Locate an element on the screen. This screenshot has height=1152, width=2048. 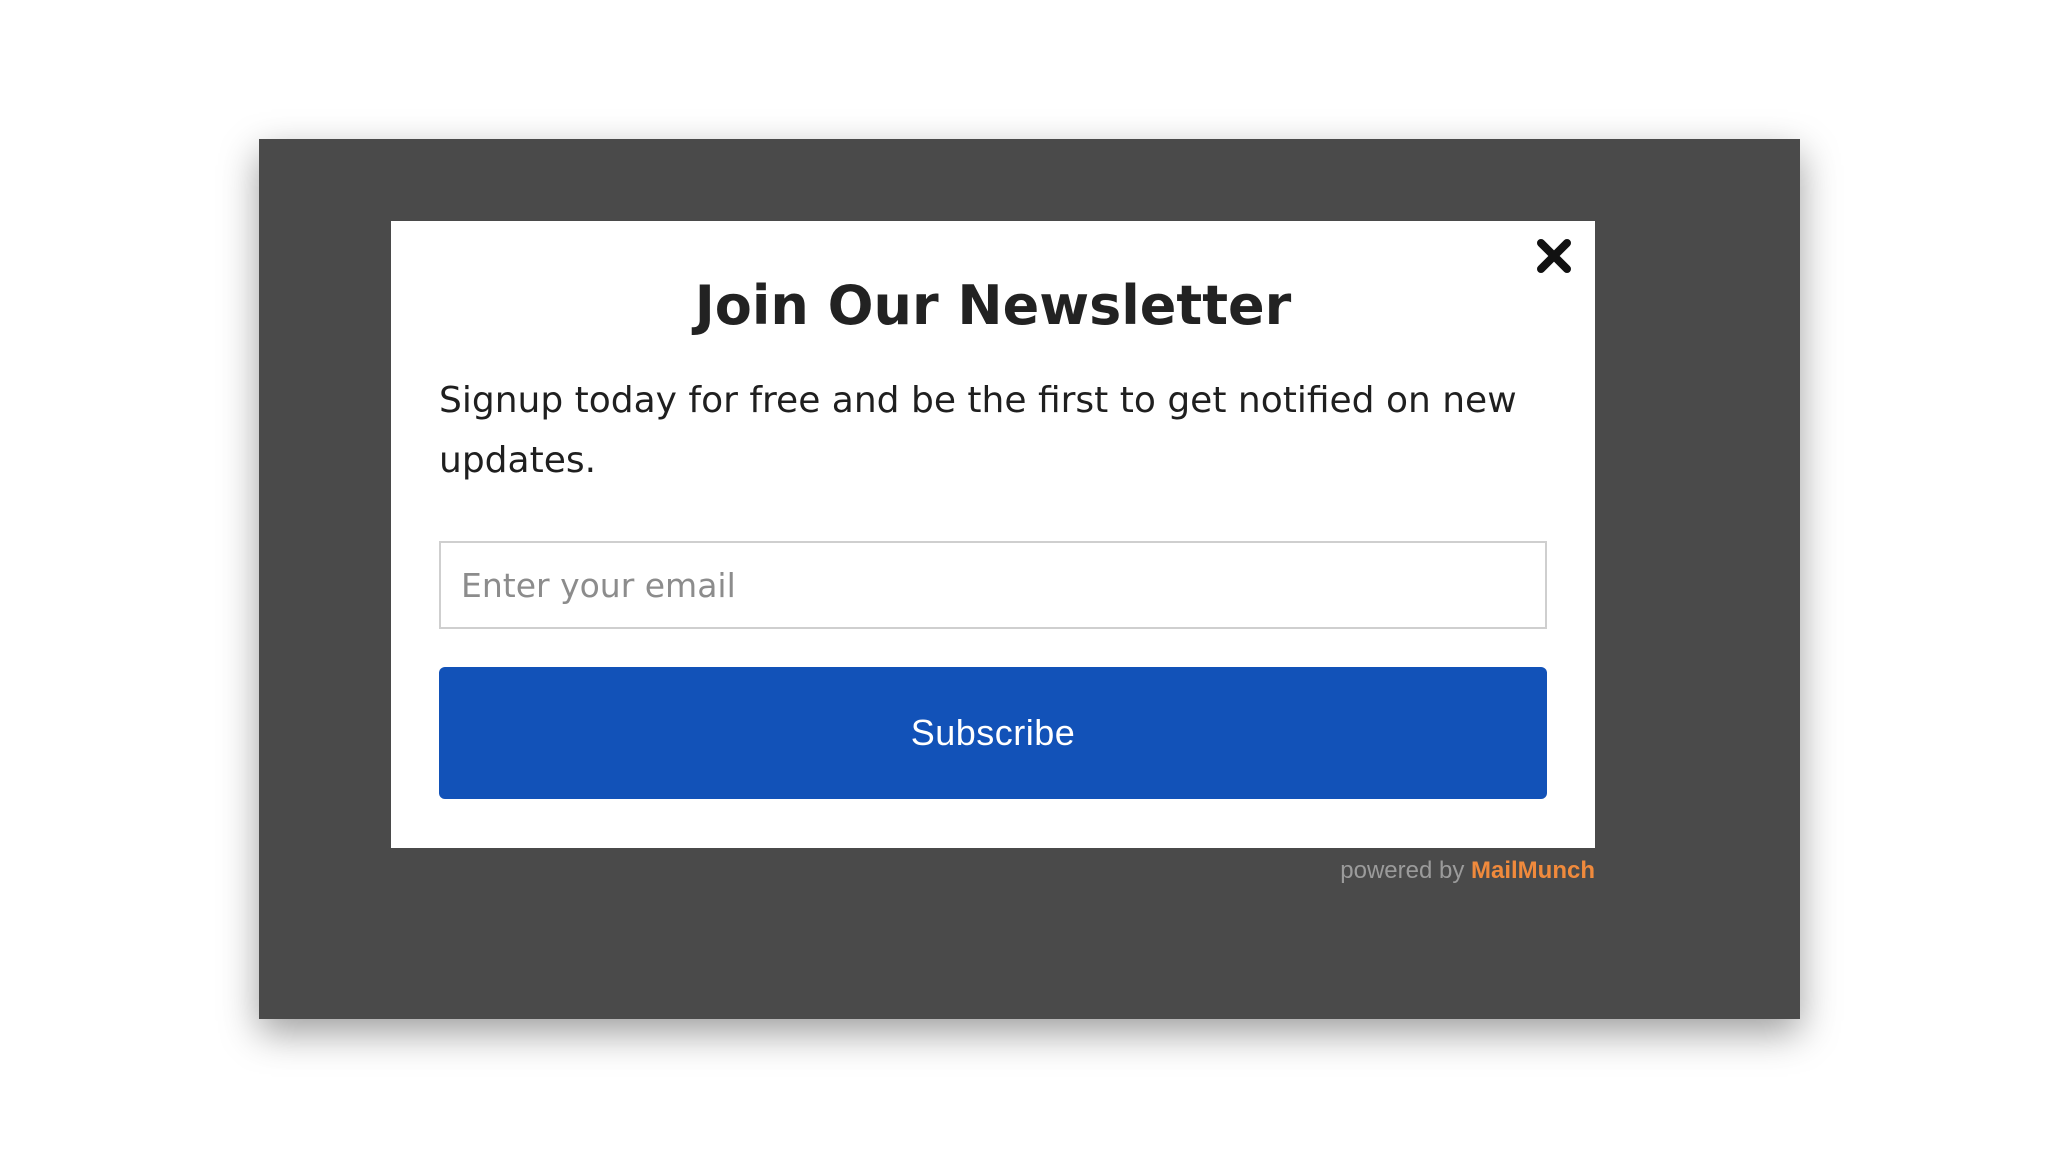
subscribe-button: Subscribe is located at coordinates (993, 733).